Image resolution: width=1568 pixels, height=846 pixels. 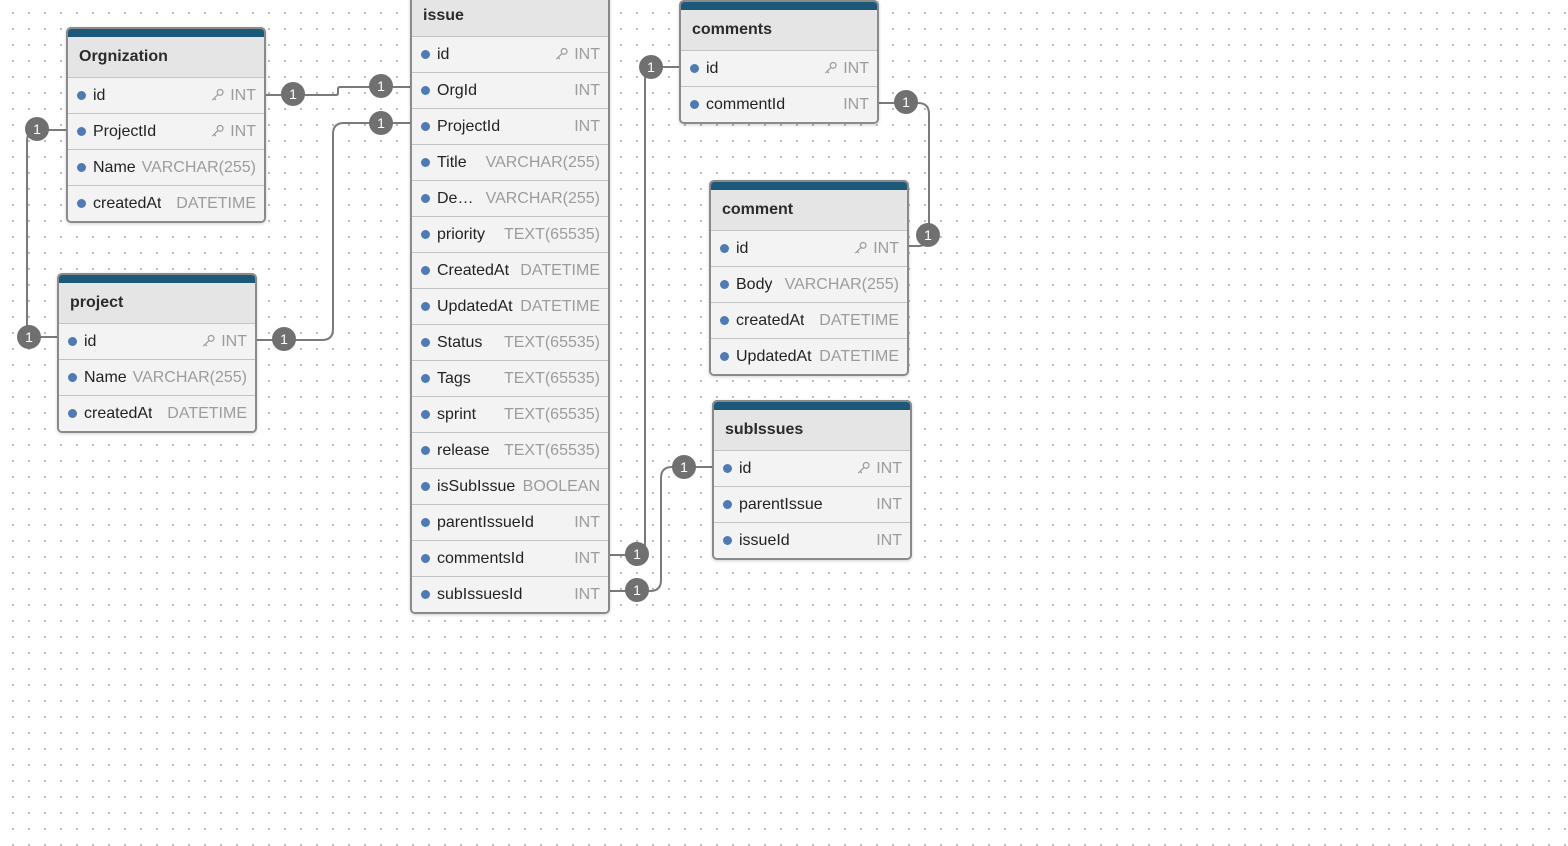 What do you see at coordinates (510, 91) in the screenshot?
I see `field-row: OrgId INT` at bounding box center [510, 91].